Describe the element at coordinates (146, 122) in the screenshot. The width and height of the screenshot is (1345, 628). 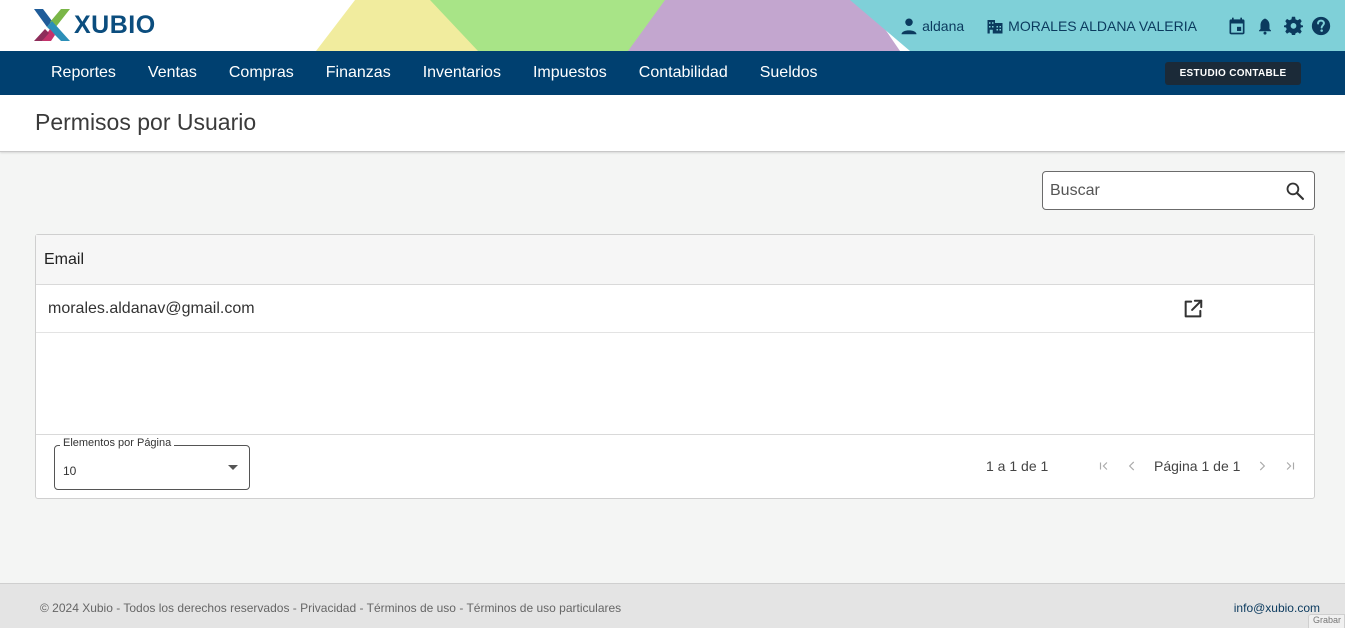
I see `page-title: Permisos por Usuario` at that location.